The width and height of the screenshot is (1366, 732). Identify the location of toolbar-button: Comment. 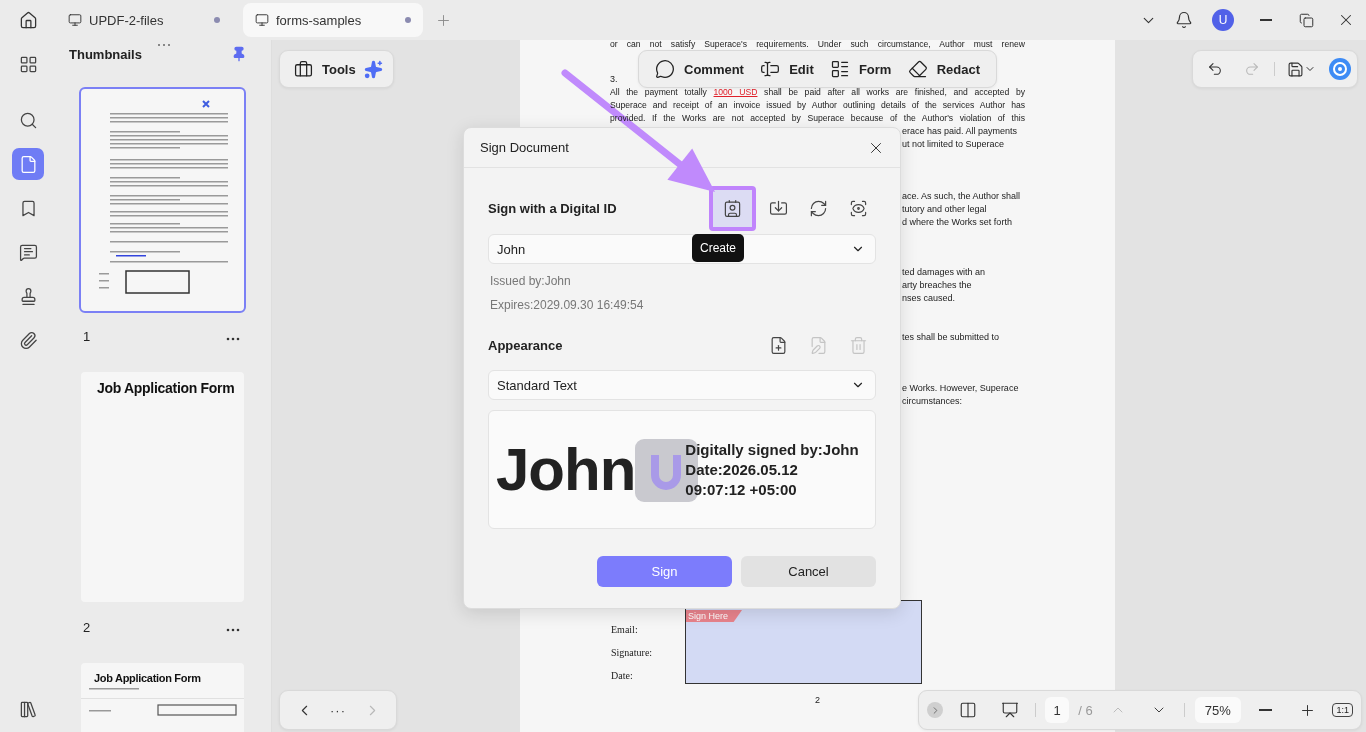
(699, 69).